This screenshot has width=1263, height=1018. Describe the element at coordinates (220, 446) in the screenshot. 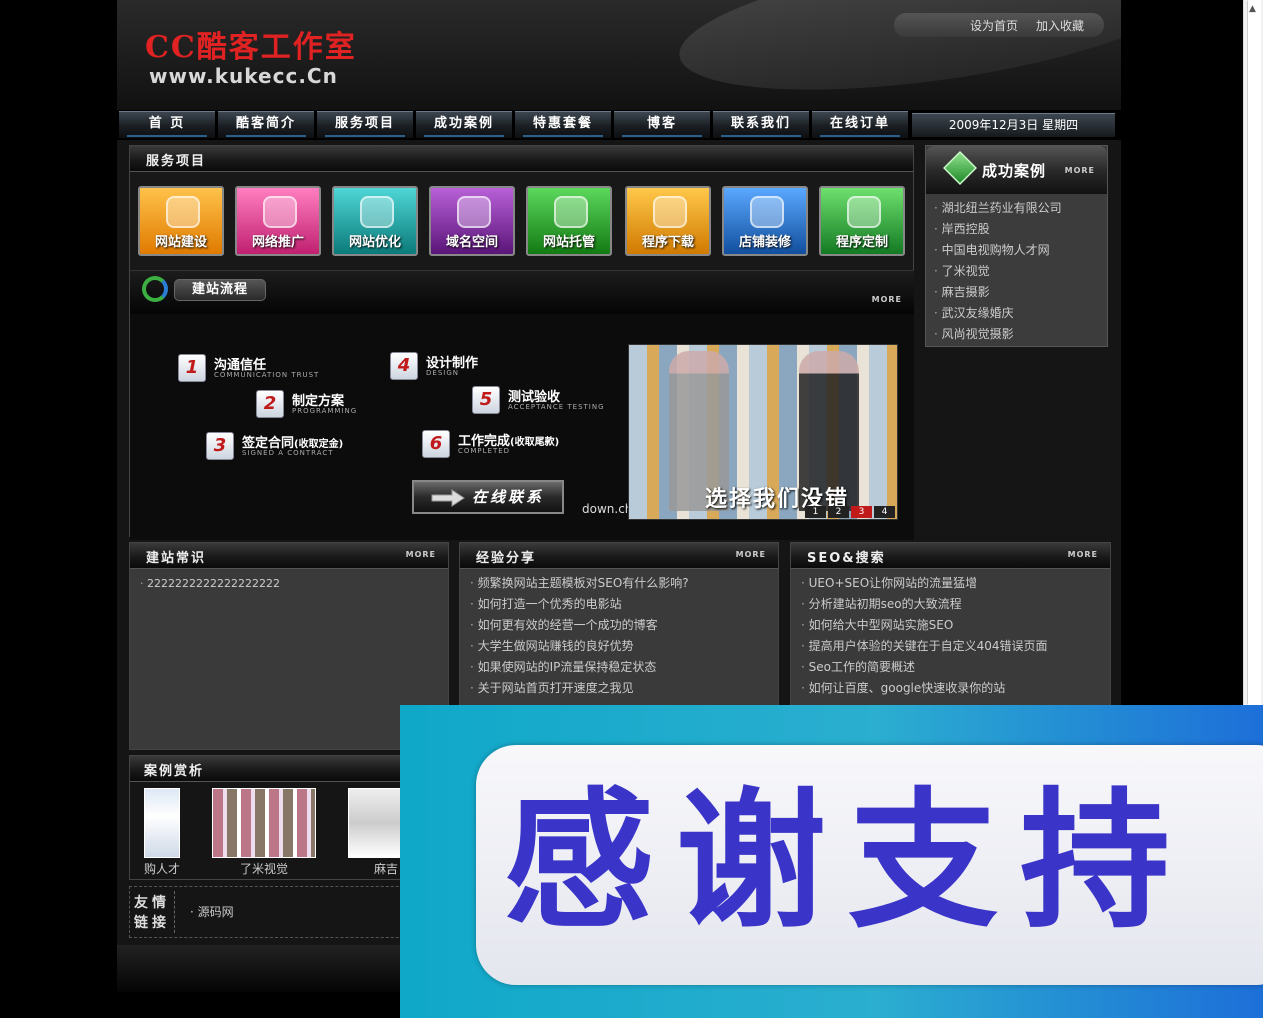

I see `step-number: 3` at that location.